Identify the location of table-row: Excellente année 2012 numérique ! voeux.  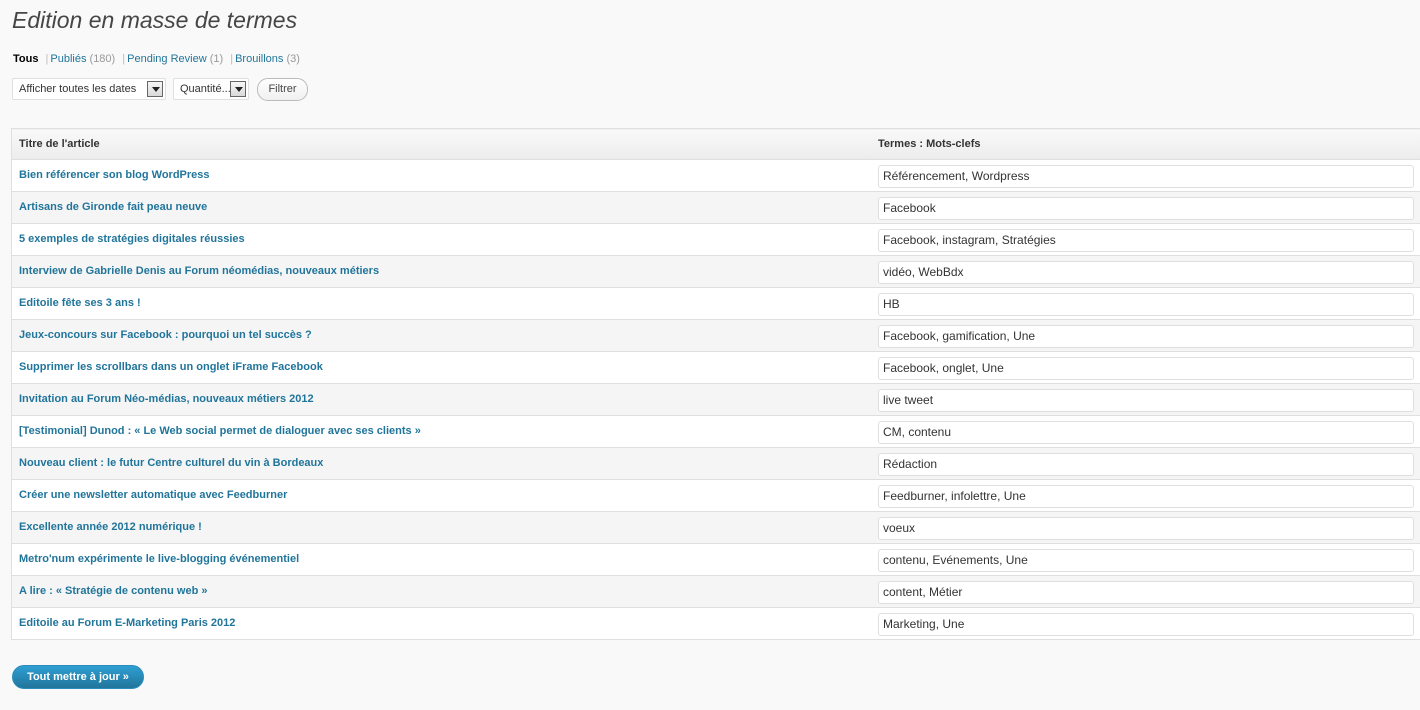
(715, 527).